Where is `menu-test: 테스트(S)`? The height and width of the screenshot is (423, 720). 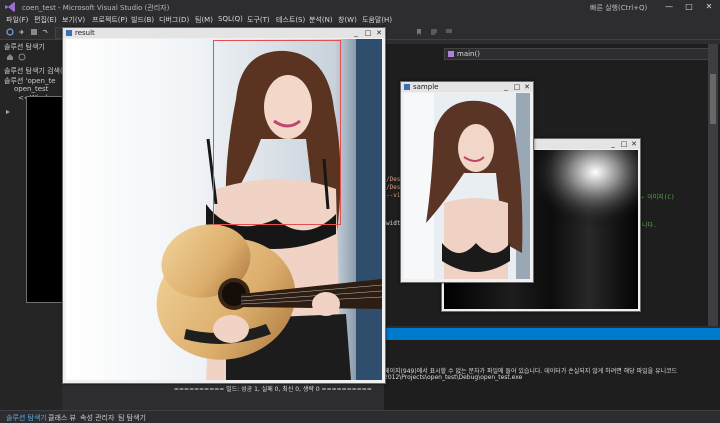
menu-test: 테스트(S) is located at coordinates (290, 20).